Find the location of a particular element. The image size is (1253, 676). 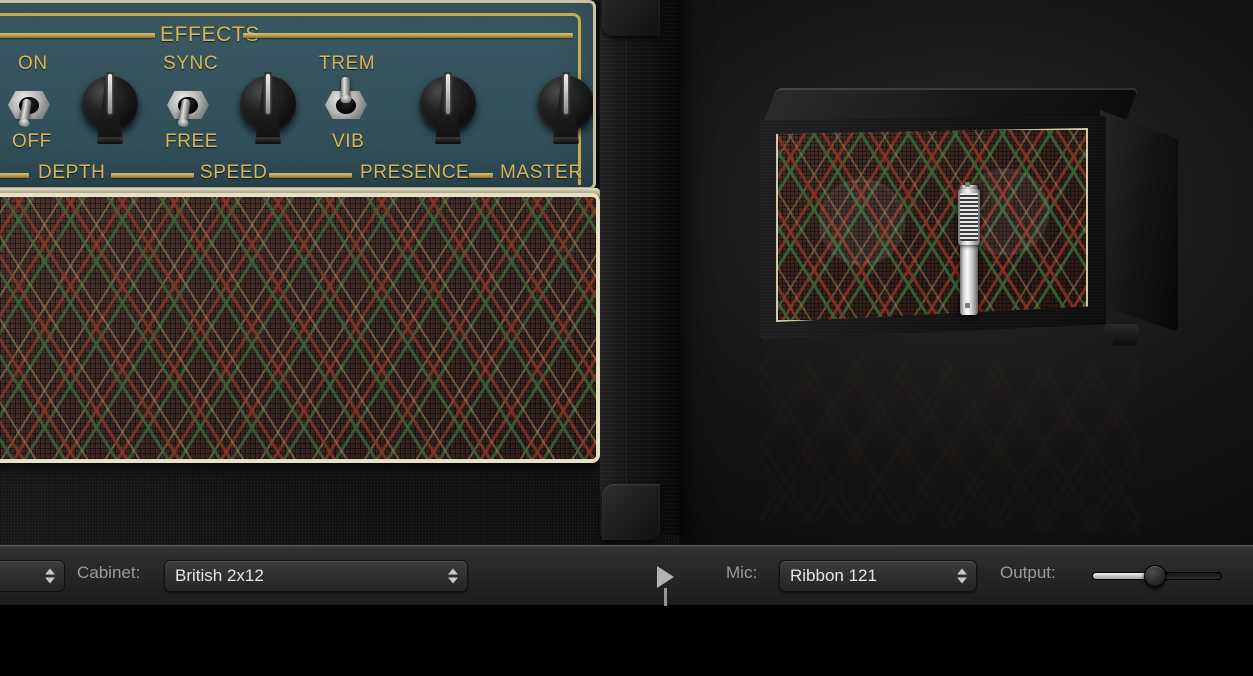

depth-knob is located at coordinates (110, 108).